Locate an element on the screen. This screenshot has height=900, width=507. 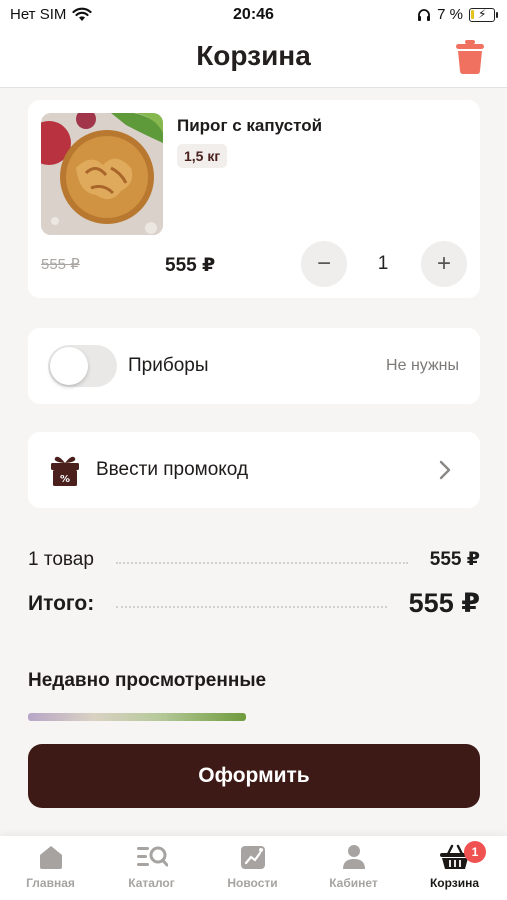
status-bar: Нет SIM 20:46 7 % ⚡ is located at coordinates (253, 15).